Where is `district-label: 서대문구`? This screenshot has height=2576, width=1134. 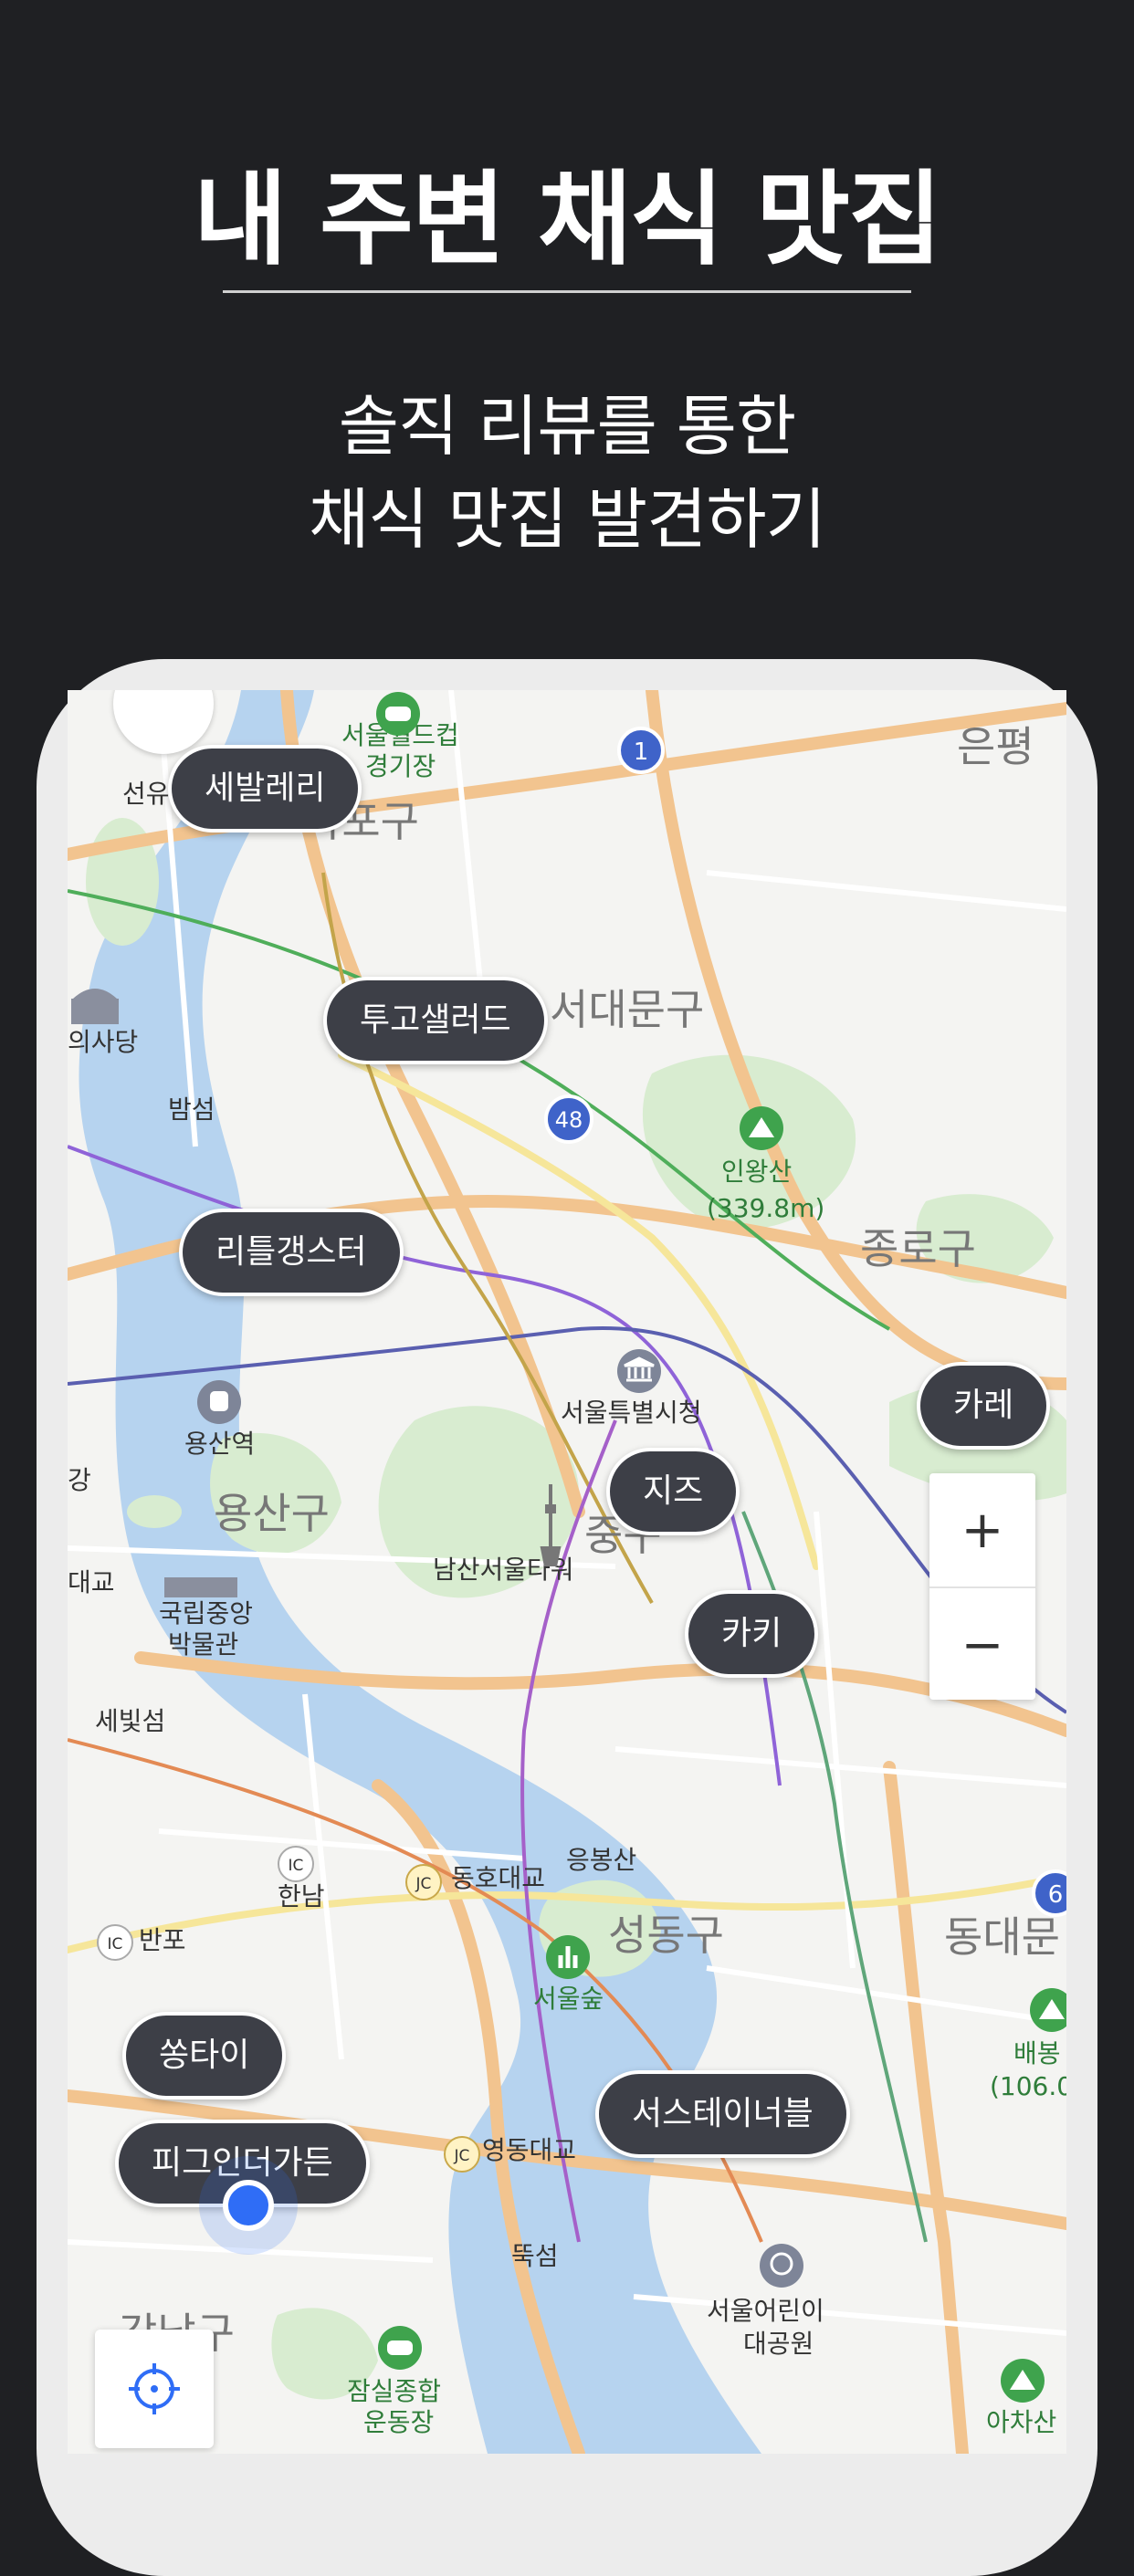
district-label: 서대문구 is located at coordinates (627, 1009).